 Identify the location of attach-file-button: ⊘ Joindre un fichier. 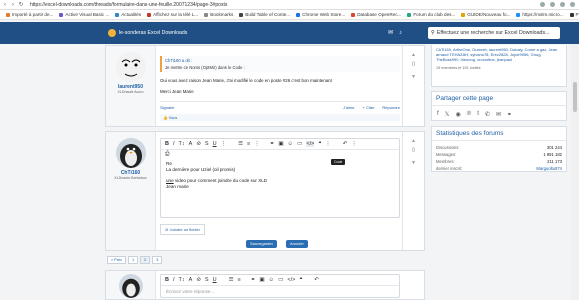
(182, 229).